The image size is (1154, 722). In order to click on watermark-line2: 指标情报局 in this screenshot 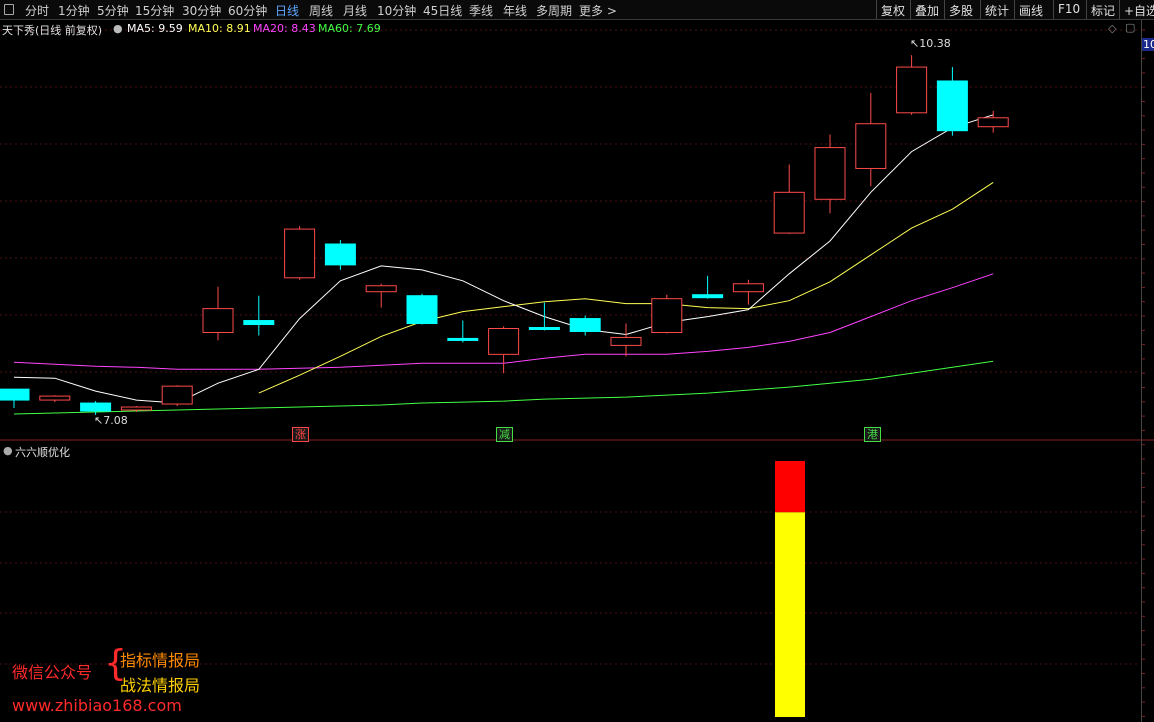, I will do `click(160, 660)`.